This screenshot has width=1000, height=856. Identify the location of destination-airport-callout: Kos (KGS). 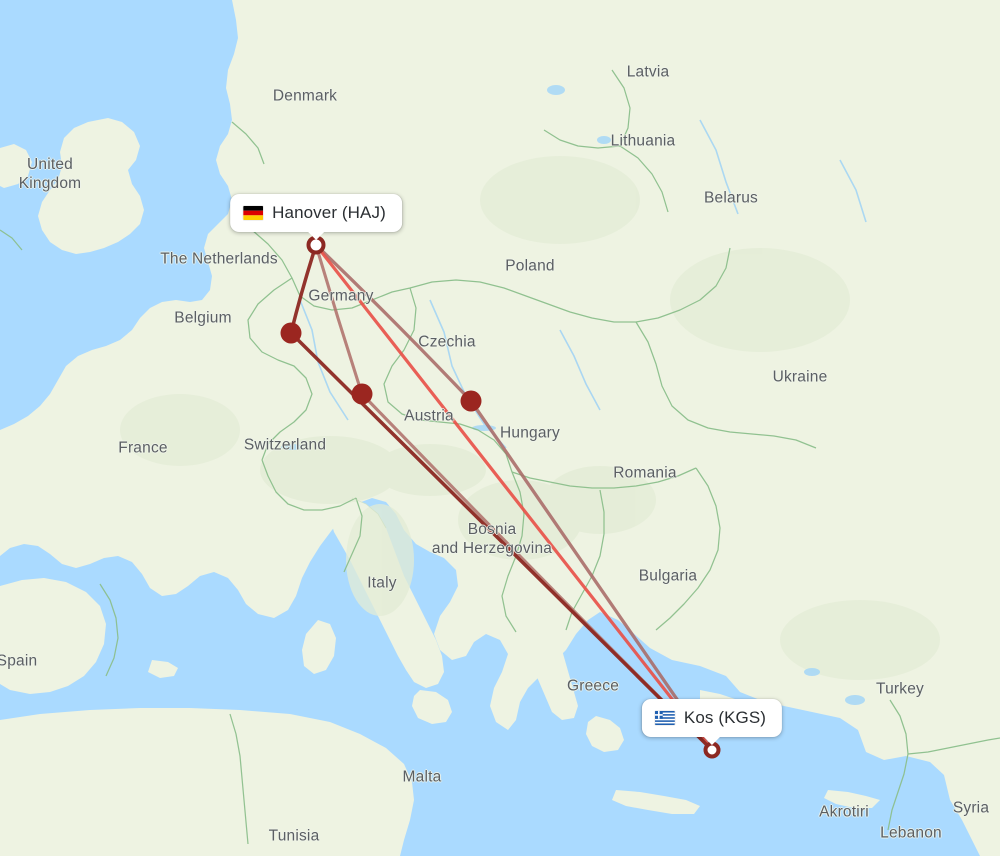
(712, 722).